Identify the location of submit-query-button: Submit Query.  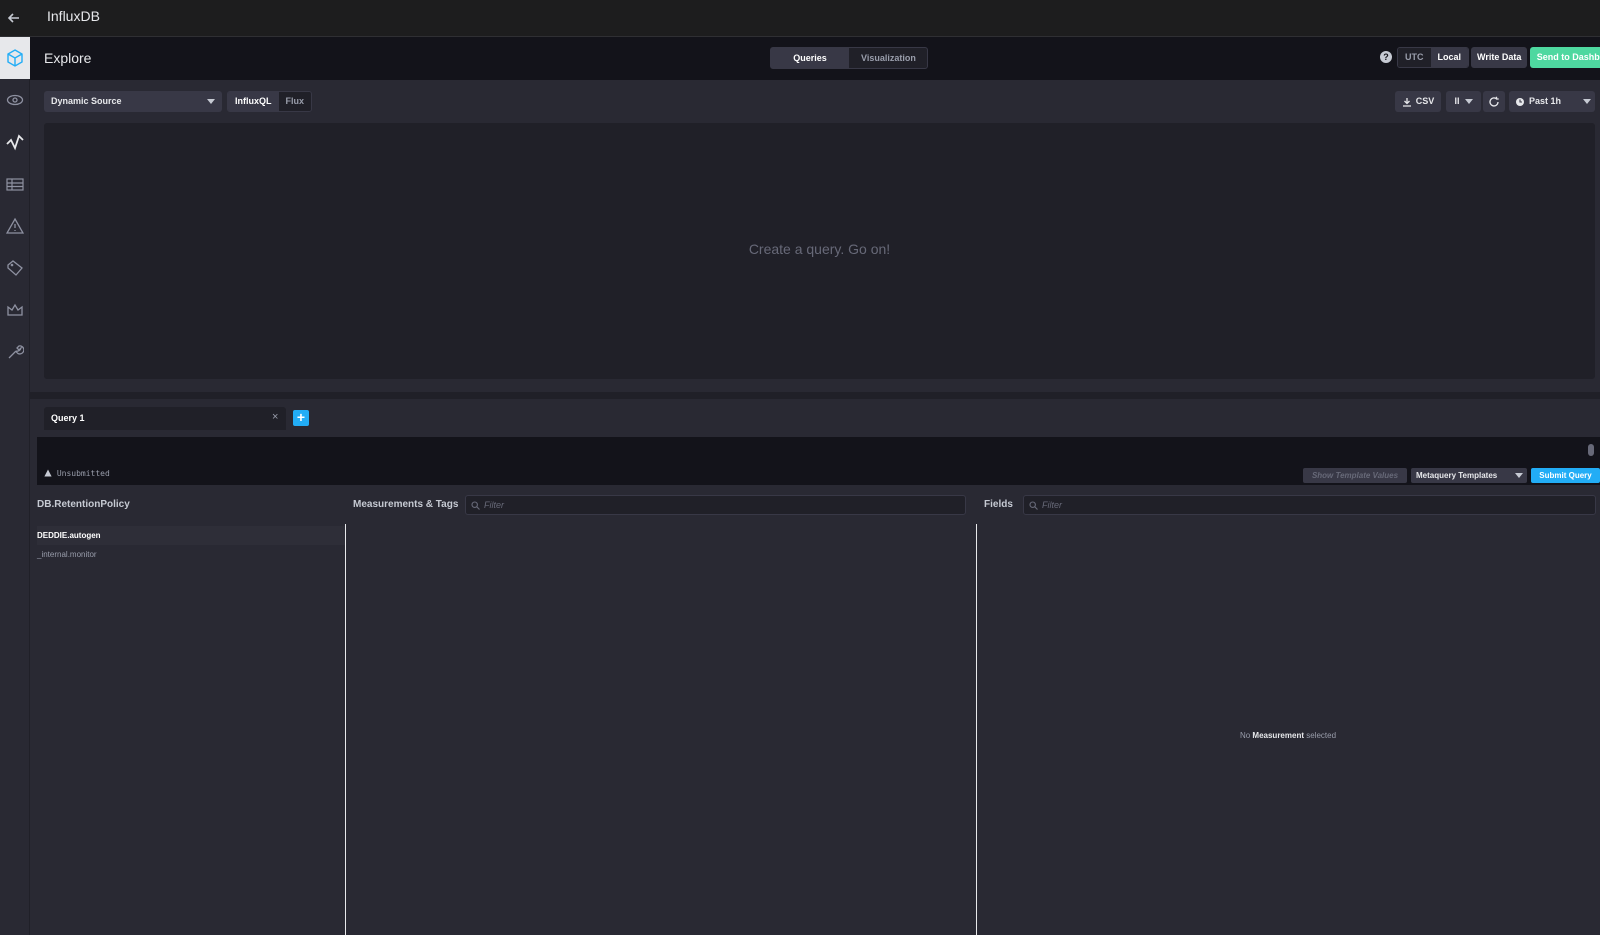
(1565, 475).